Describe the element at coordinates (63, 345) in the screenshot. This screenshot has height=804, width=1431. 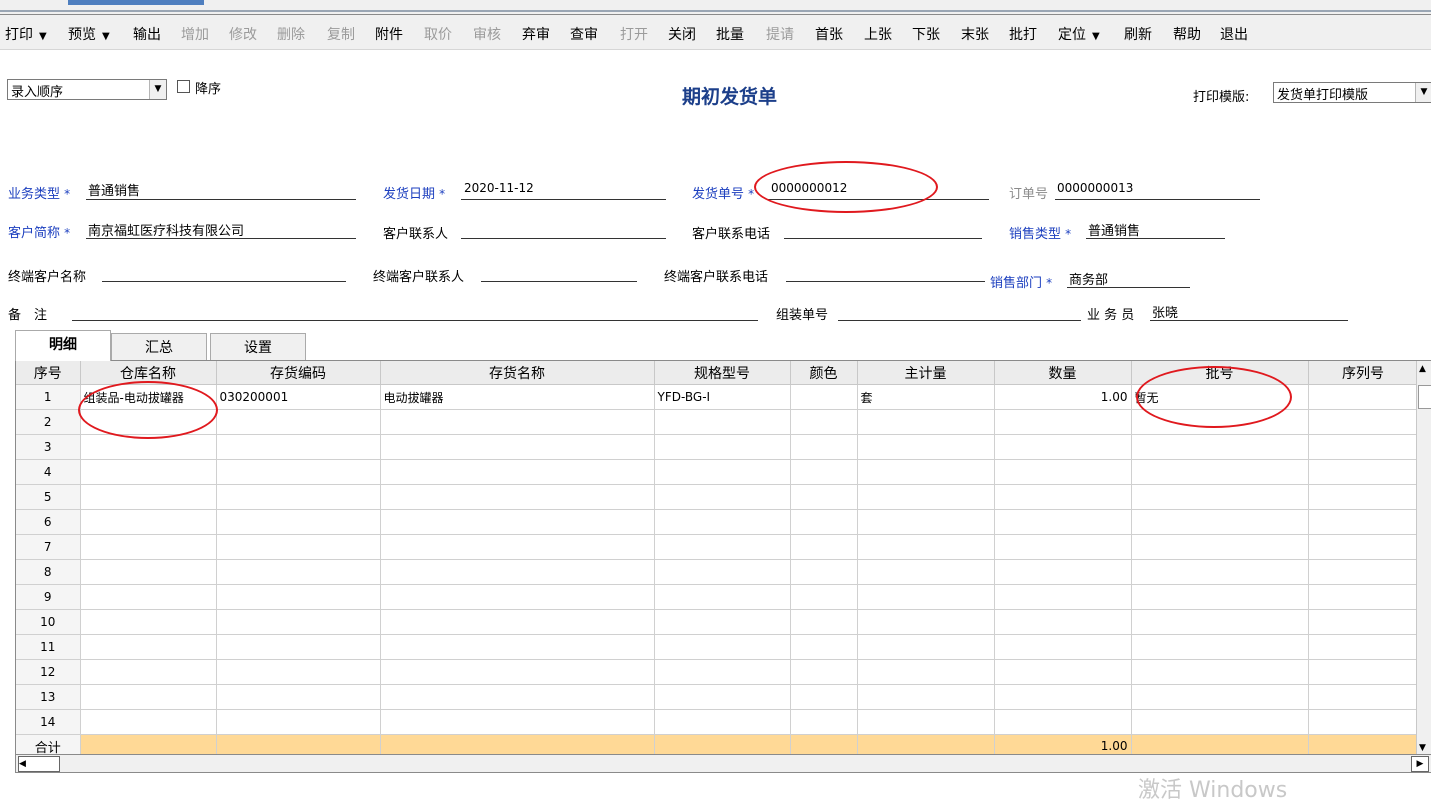
I see `tab-detail: 明细` at that location.